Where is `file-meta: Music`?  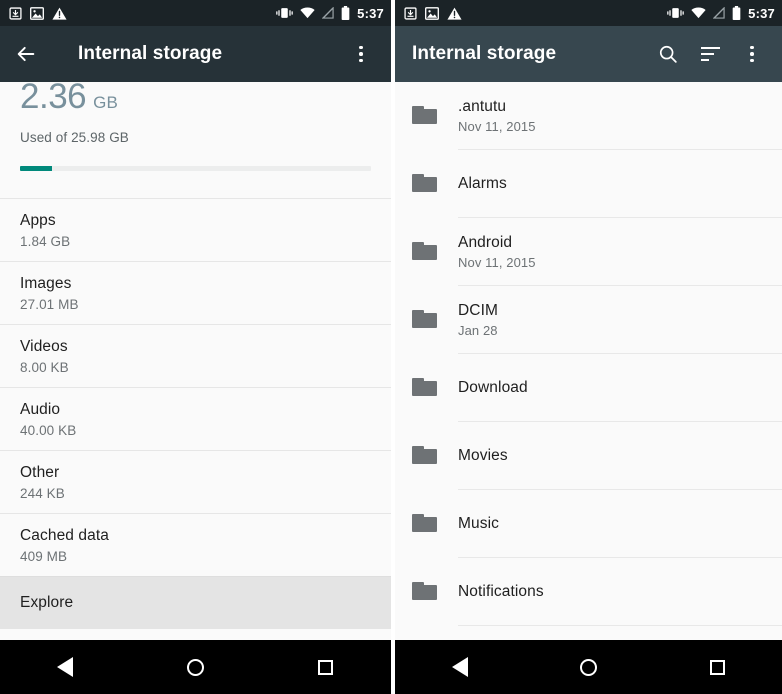
file-meta: Music is located at coordinates (478, 524).